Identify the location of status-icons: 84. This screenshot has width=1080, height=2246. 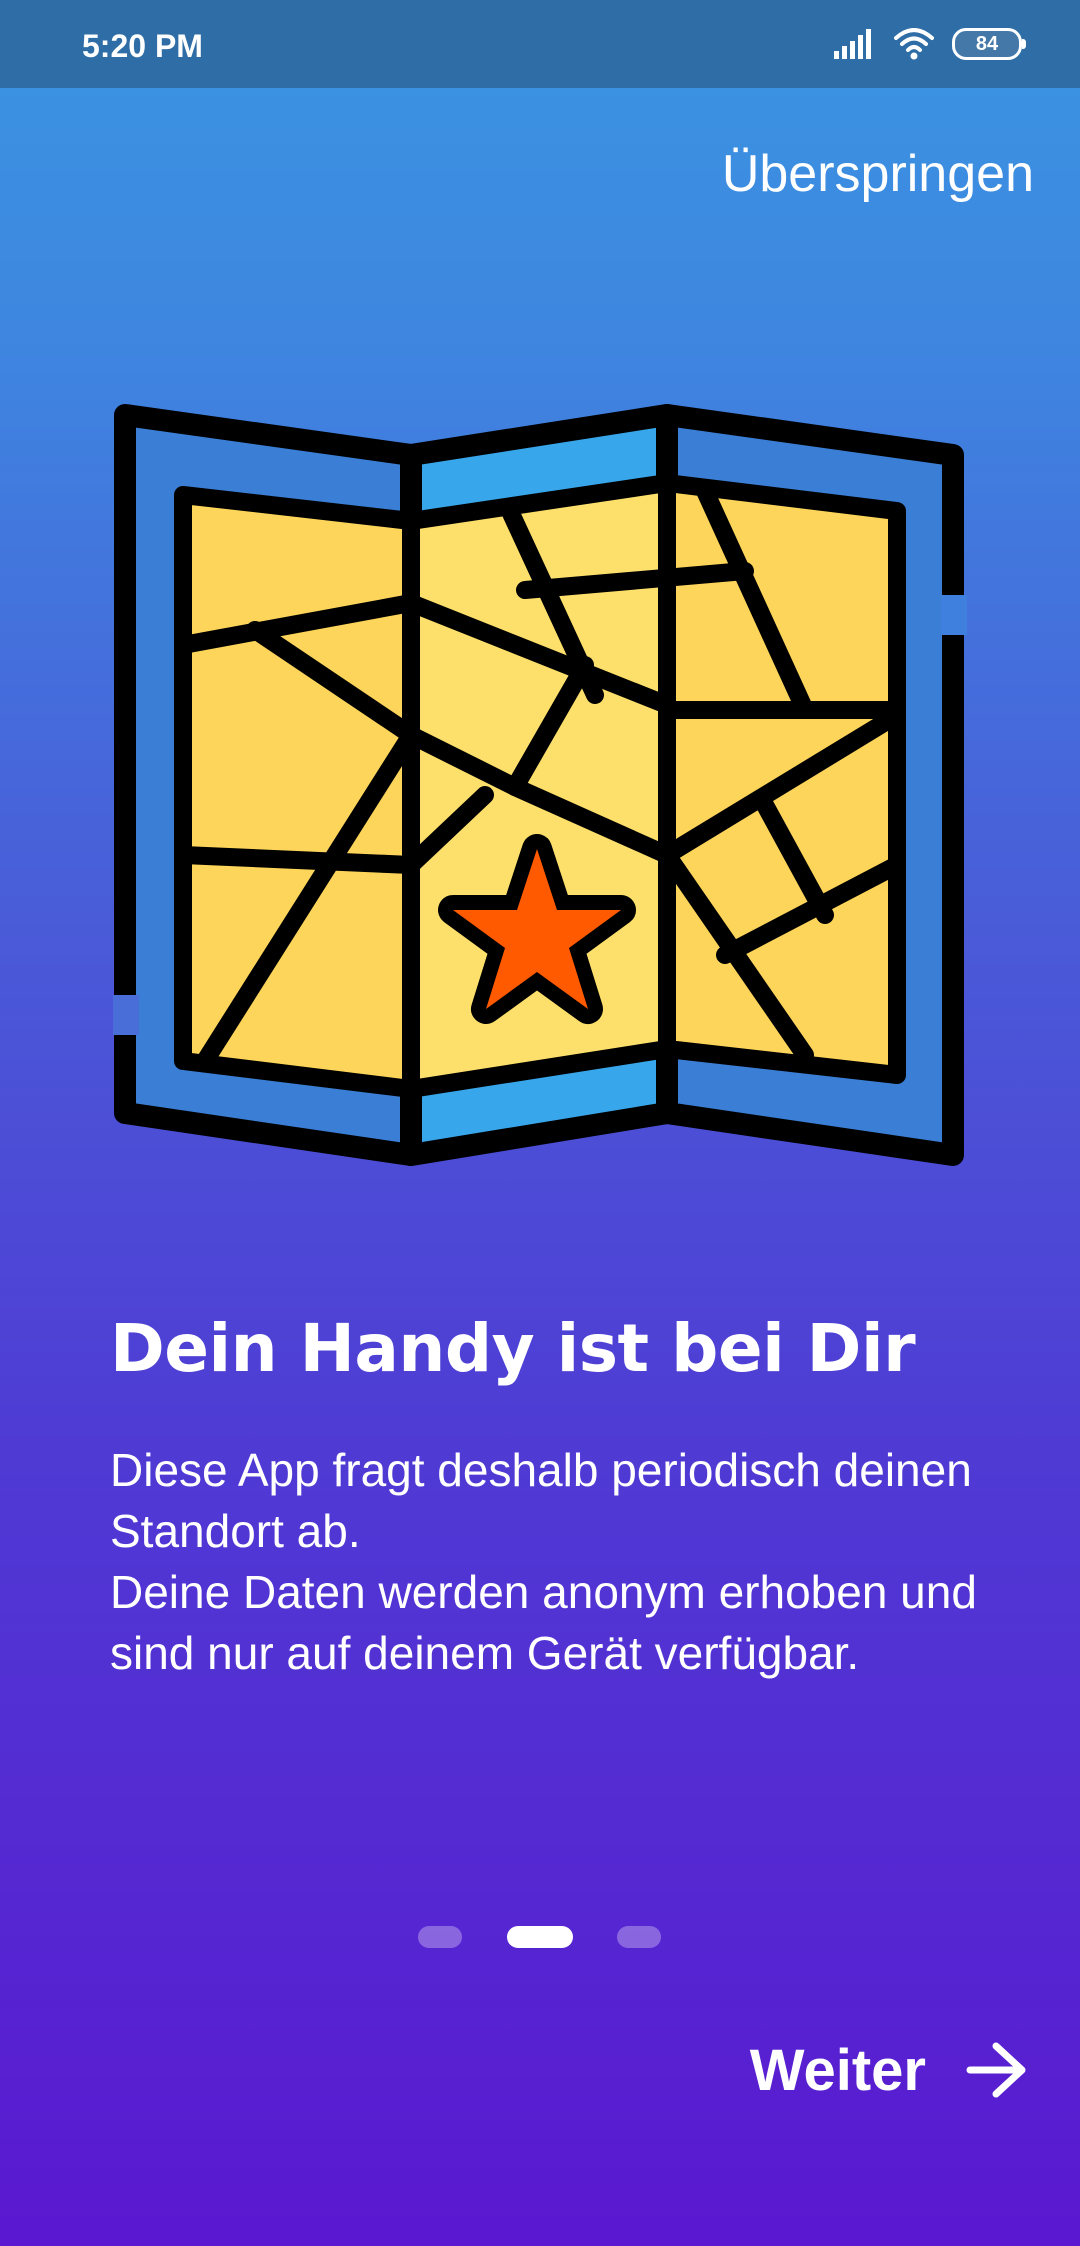
(930, 44).